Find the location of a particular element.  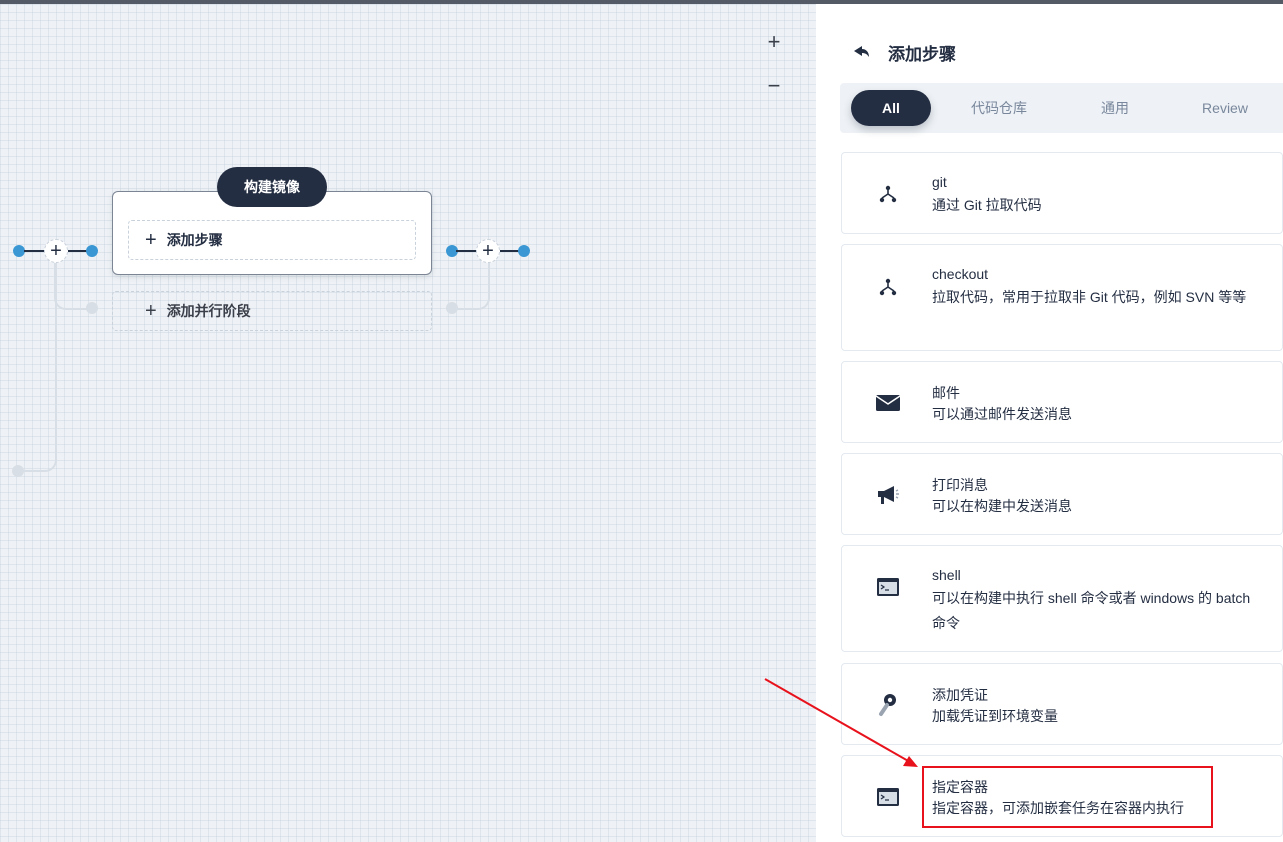

parallel-node-dot-right is located at coordinates (452, 308).